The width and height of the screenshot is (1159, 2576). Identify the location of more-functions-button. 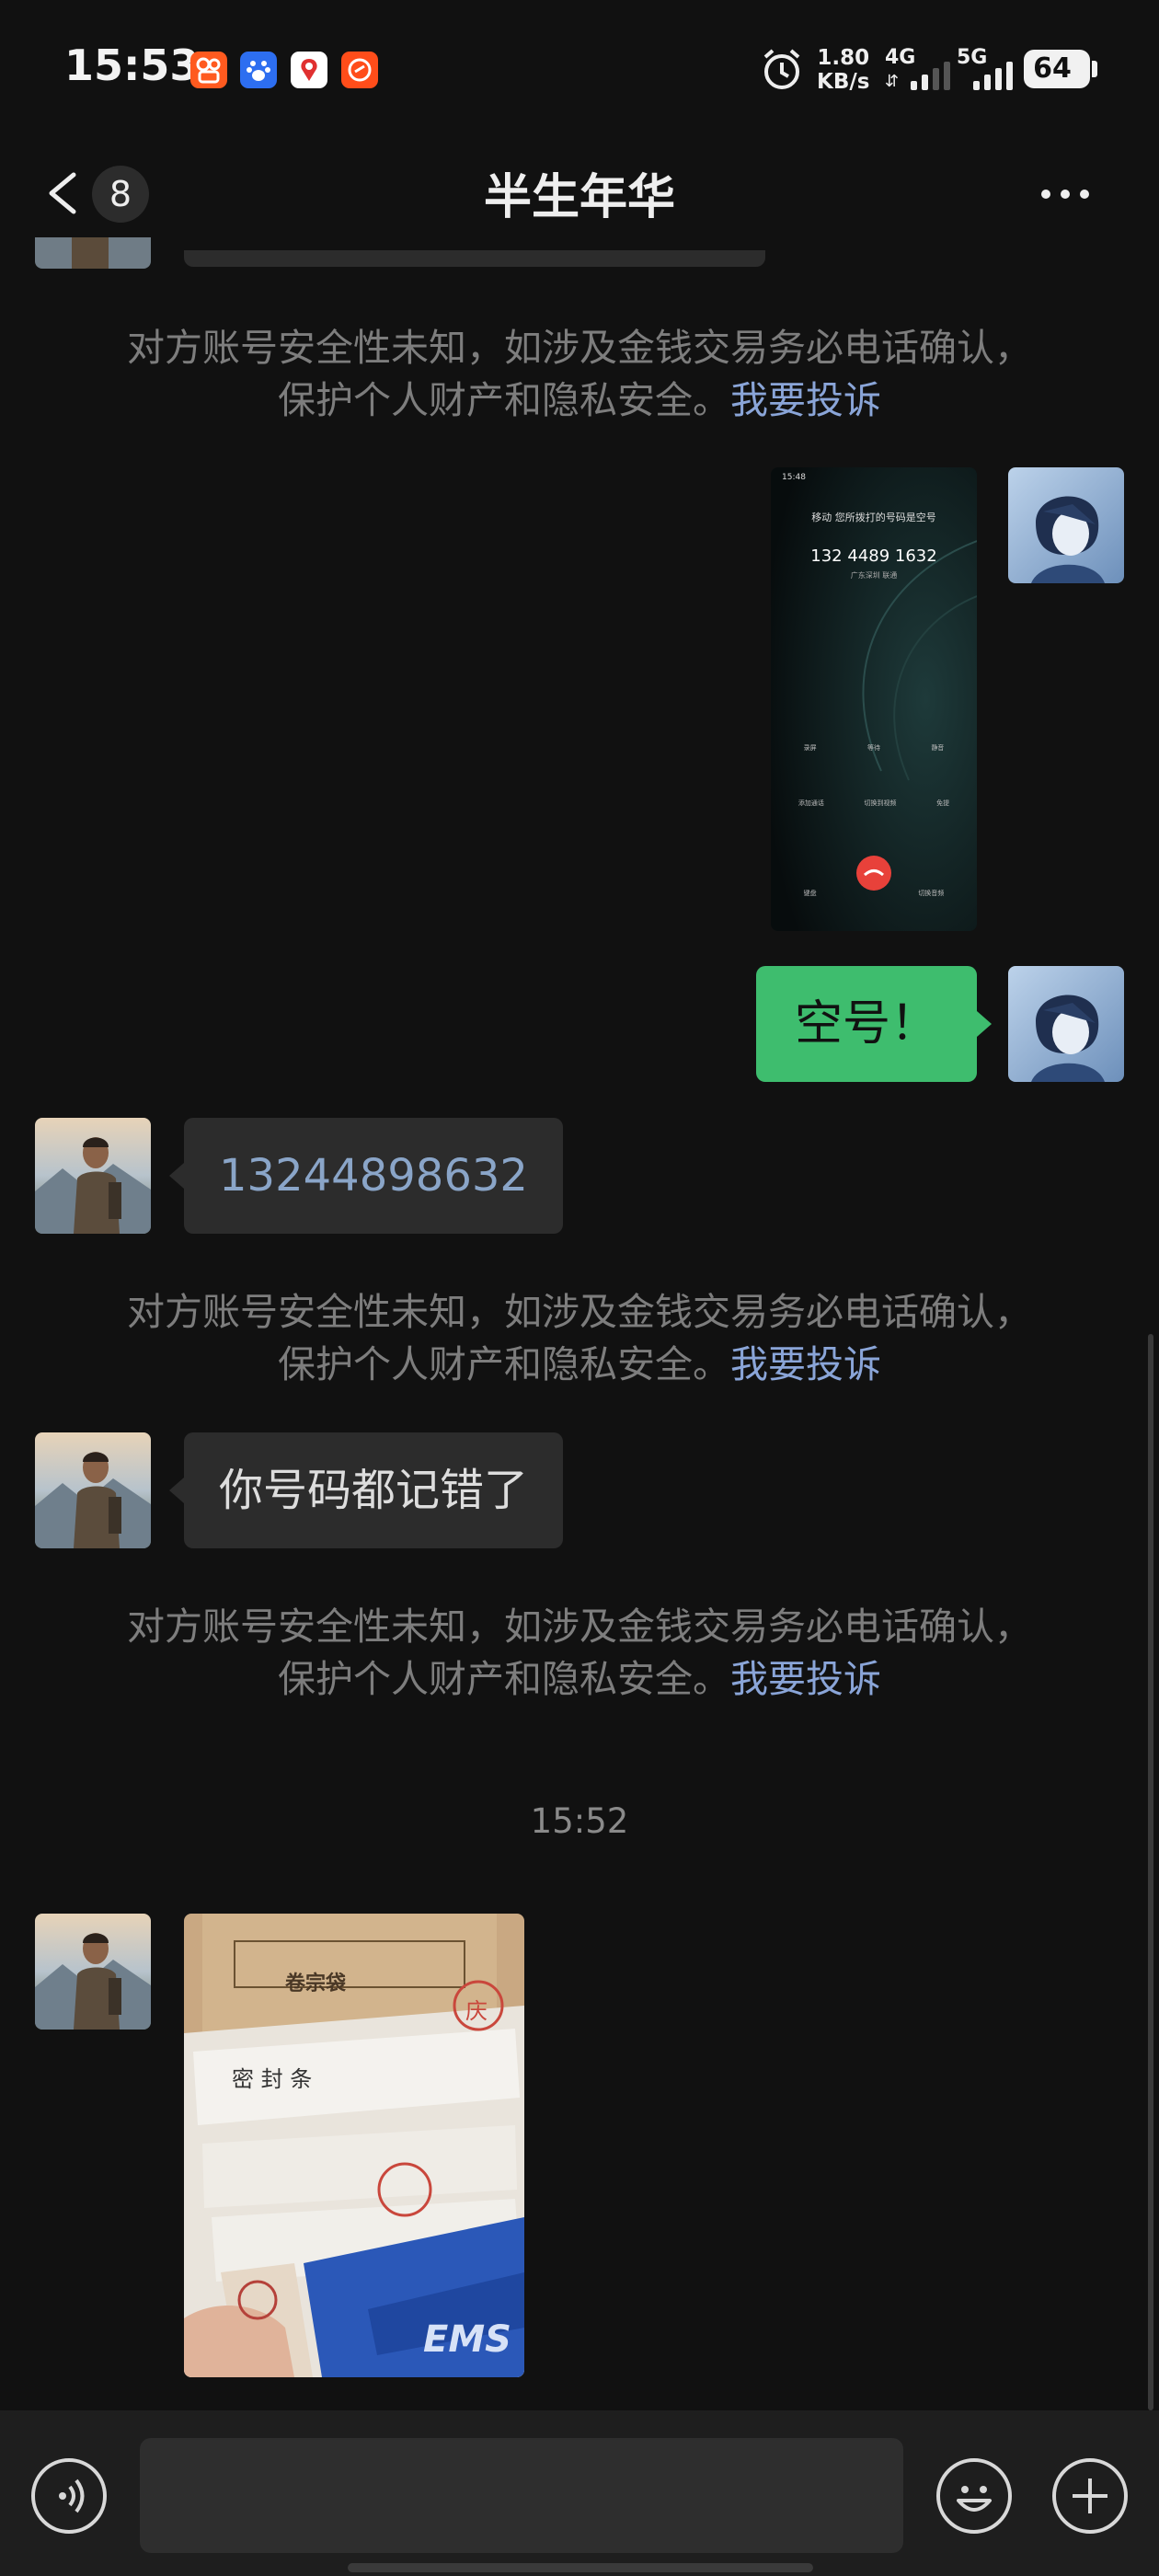
(1090, 2496).